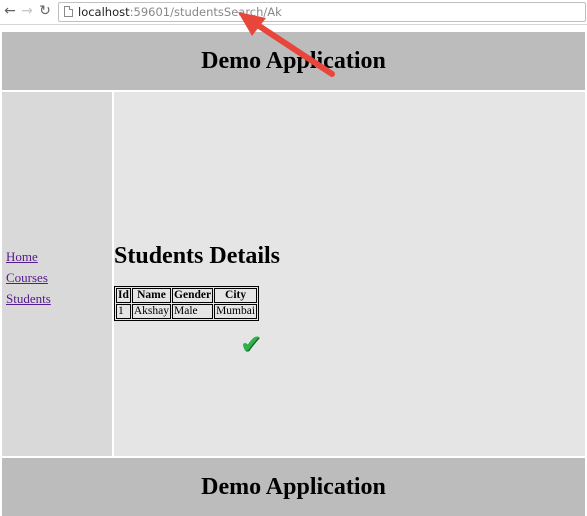 Image resolution: width=587 pixels, height=516 pixels. Describe the element at coordinates (57, 274) in the screenshot. I see `sidebar: Home Courses Students` at that location.